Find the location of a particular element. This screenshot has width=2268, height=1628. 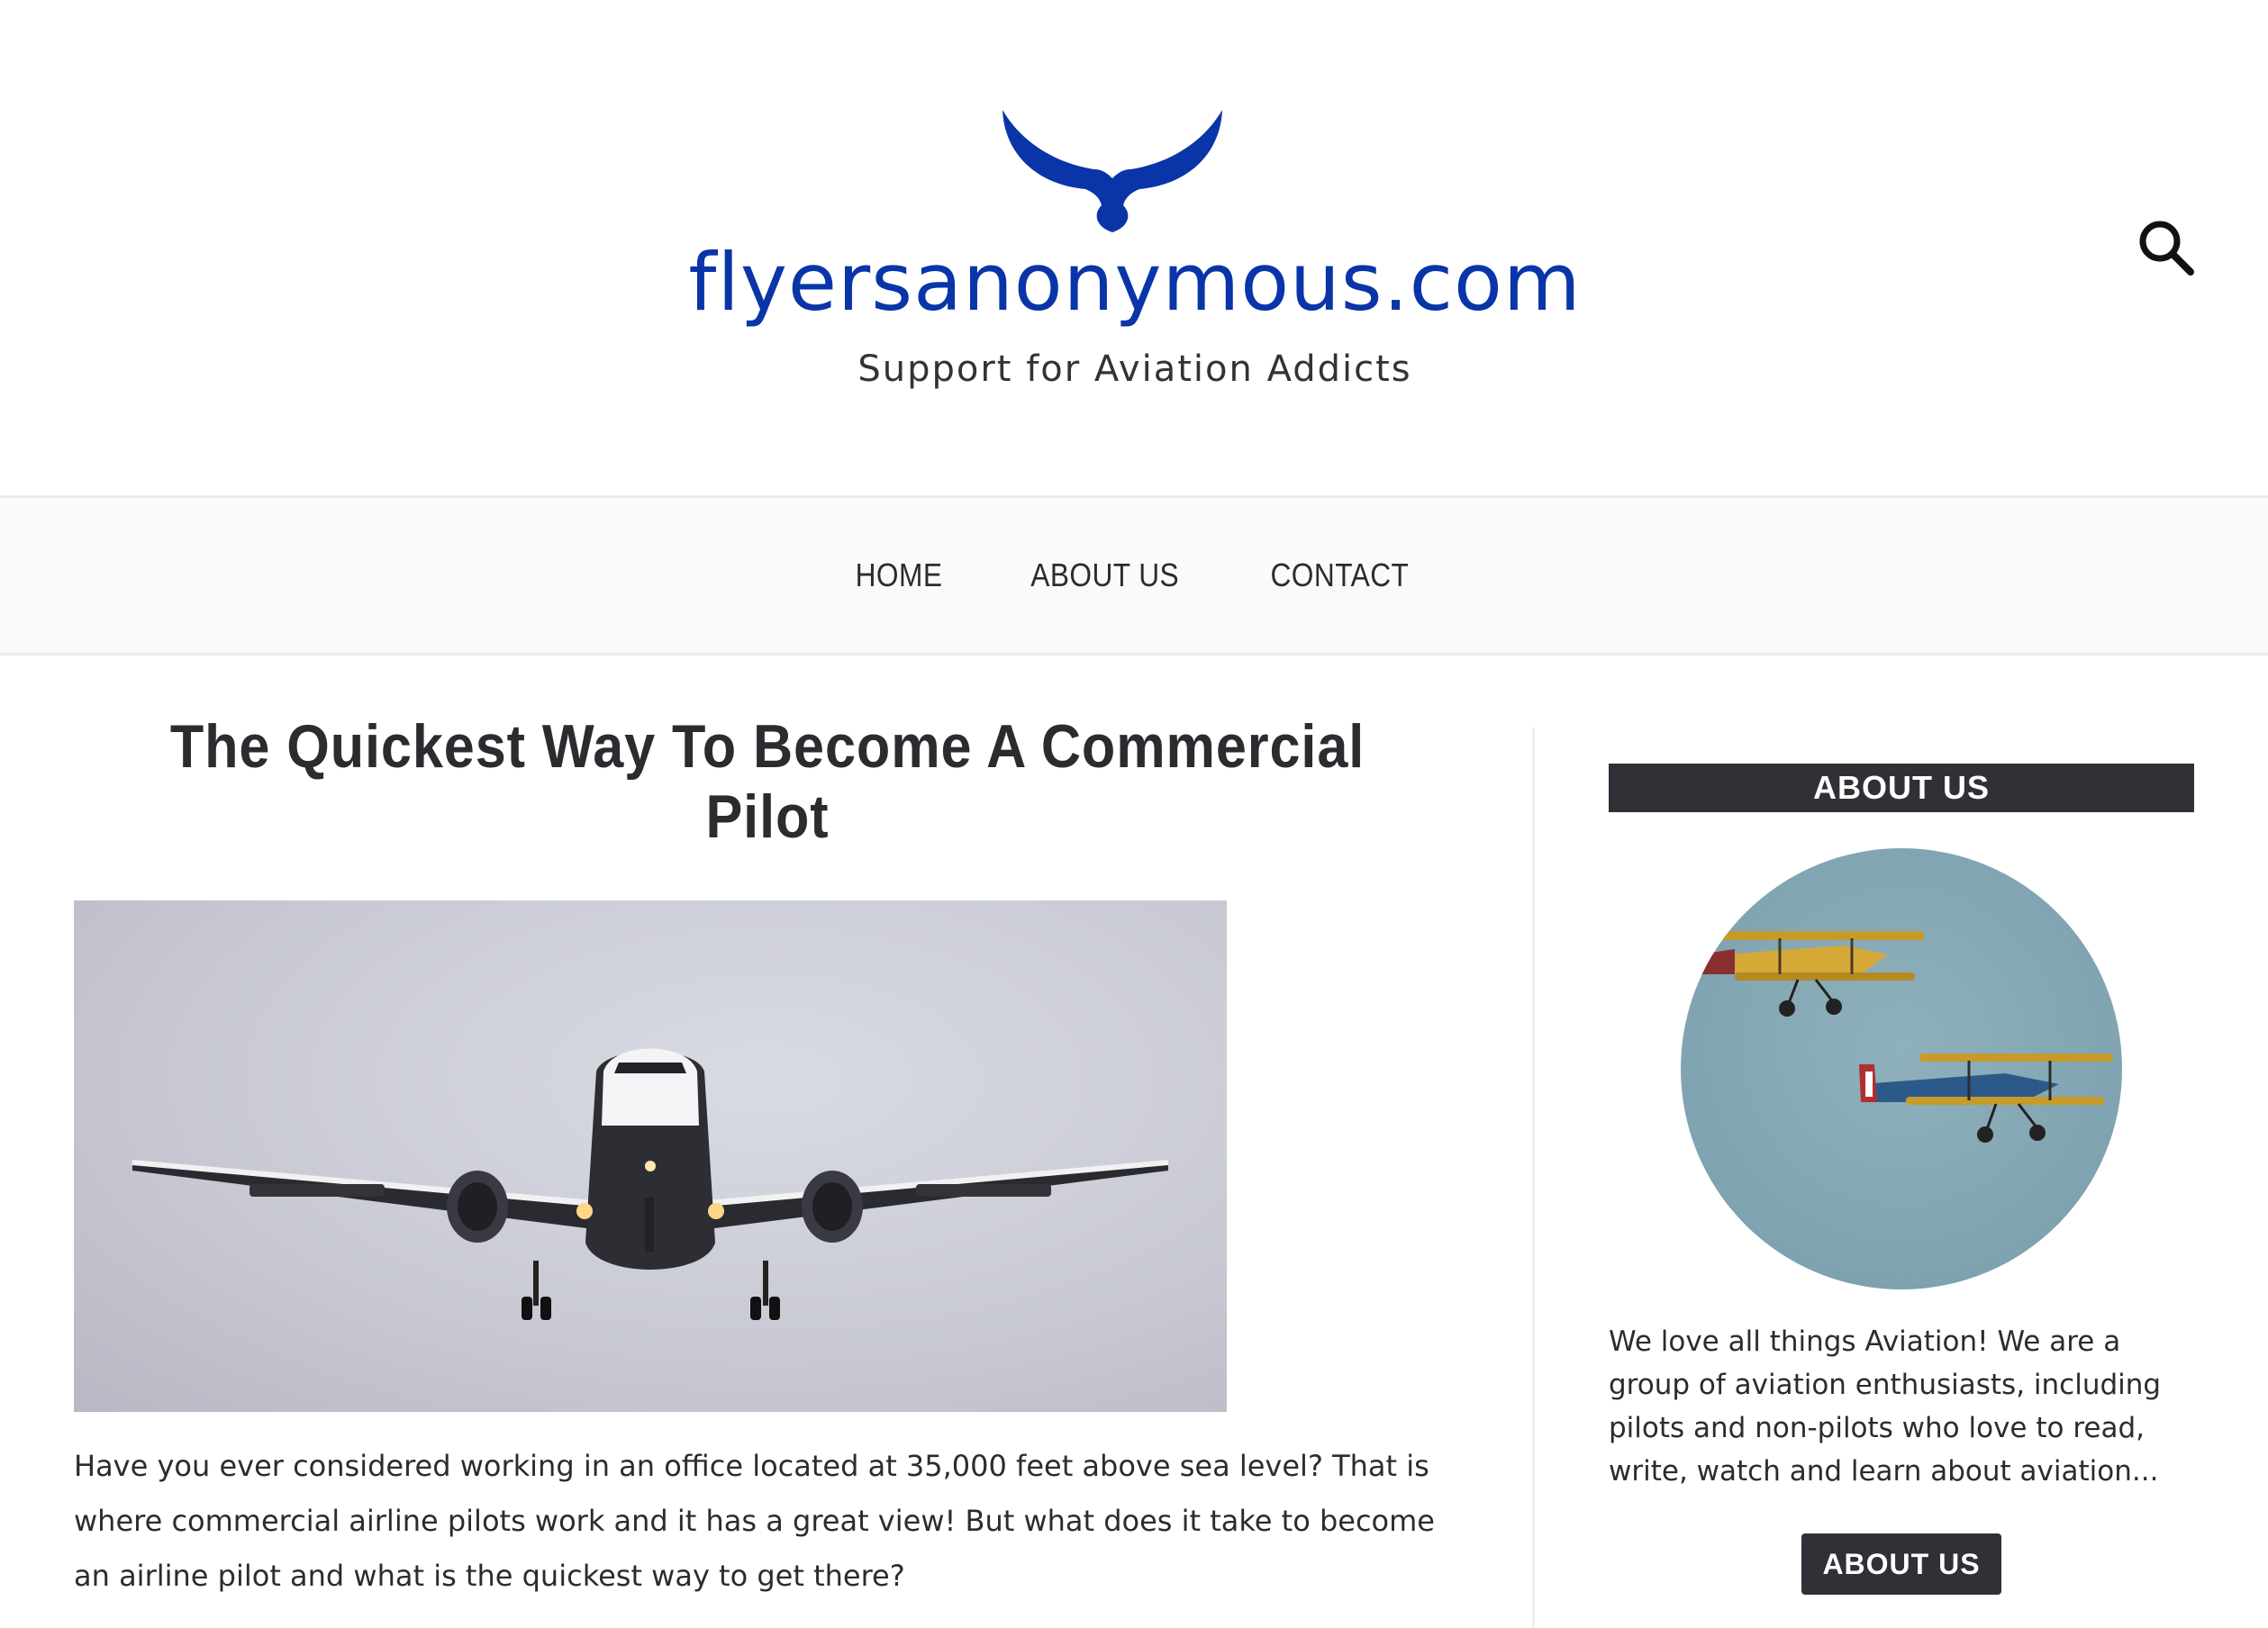

nav-item-home: HOME is located at coordinates (898, 575).